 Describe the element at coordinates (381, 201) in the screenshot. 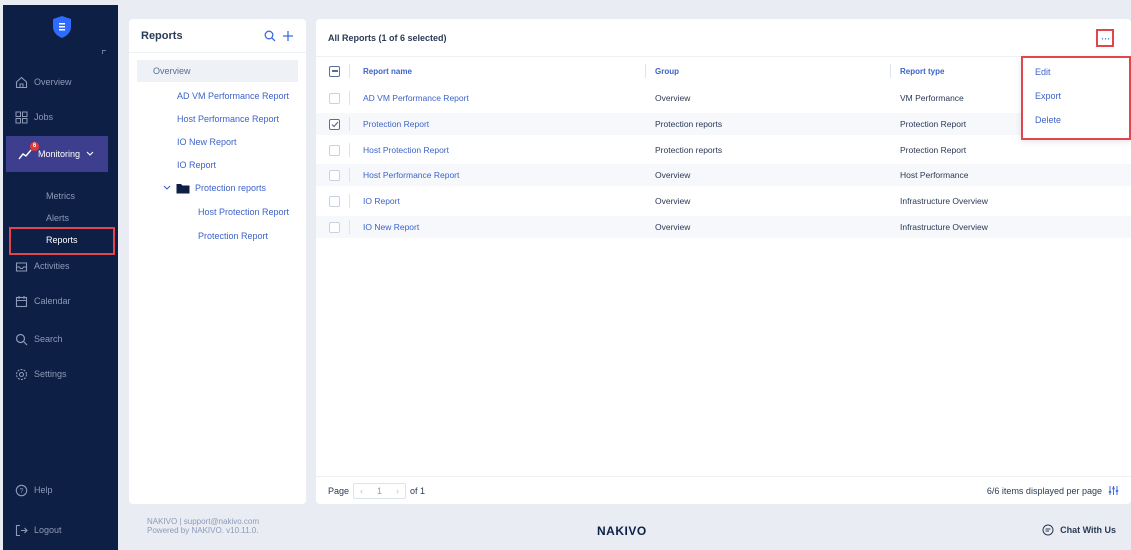

I see `cell-name: IO Report` at that location.